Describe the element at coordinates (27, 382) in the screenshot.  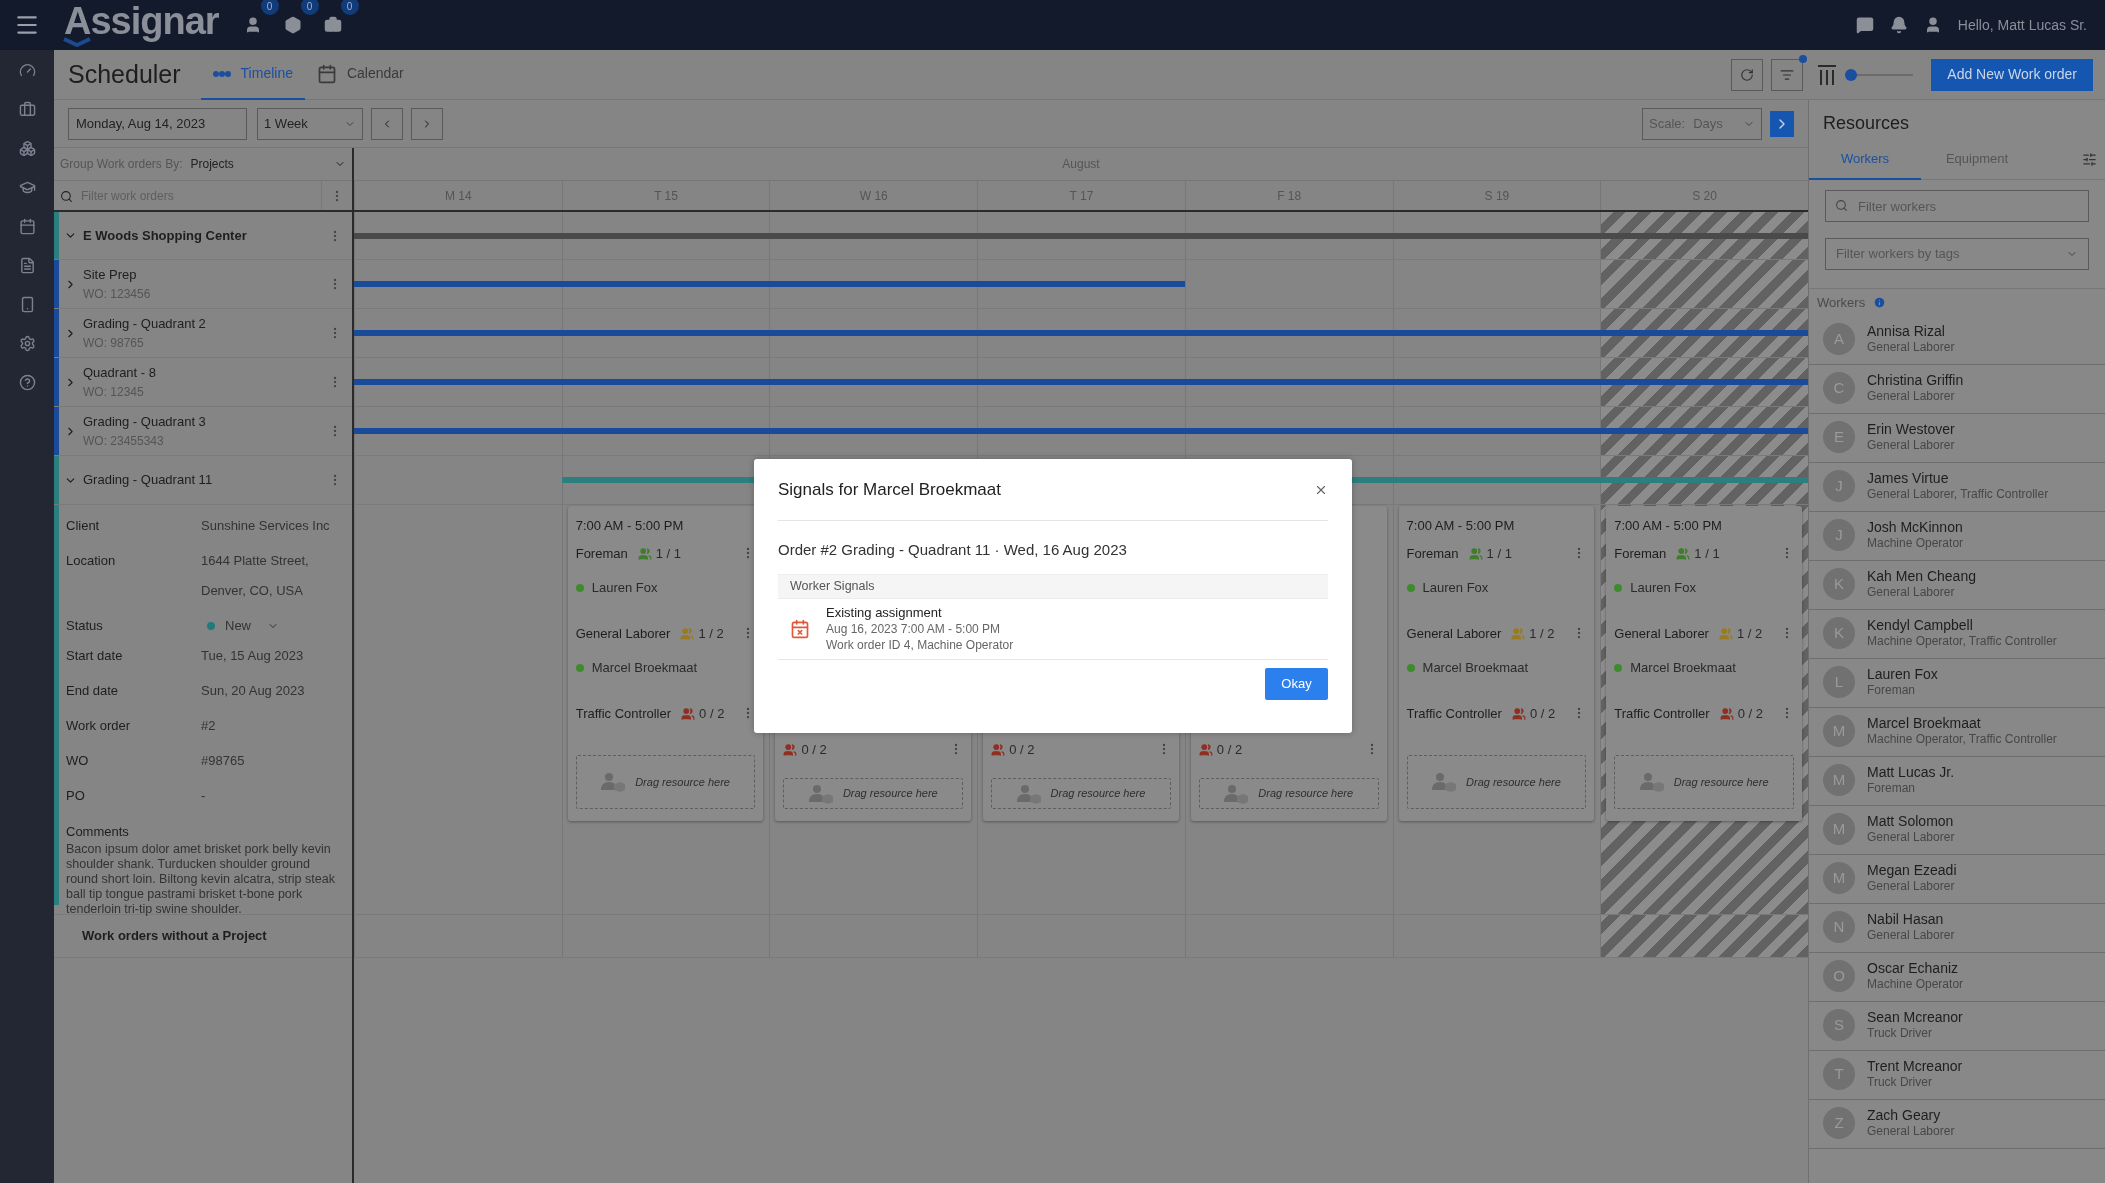
I see `help-icon` at that location.